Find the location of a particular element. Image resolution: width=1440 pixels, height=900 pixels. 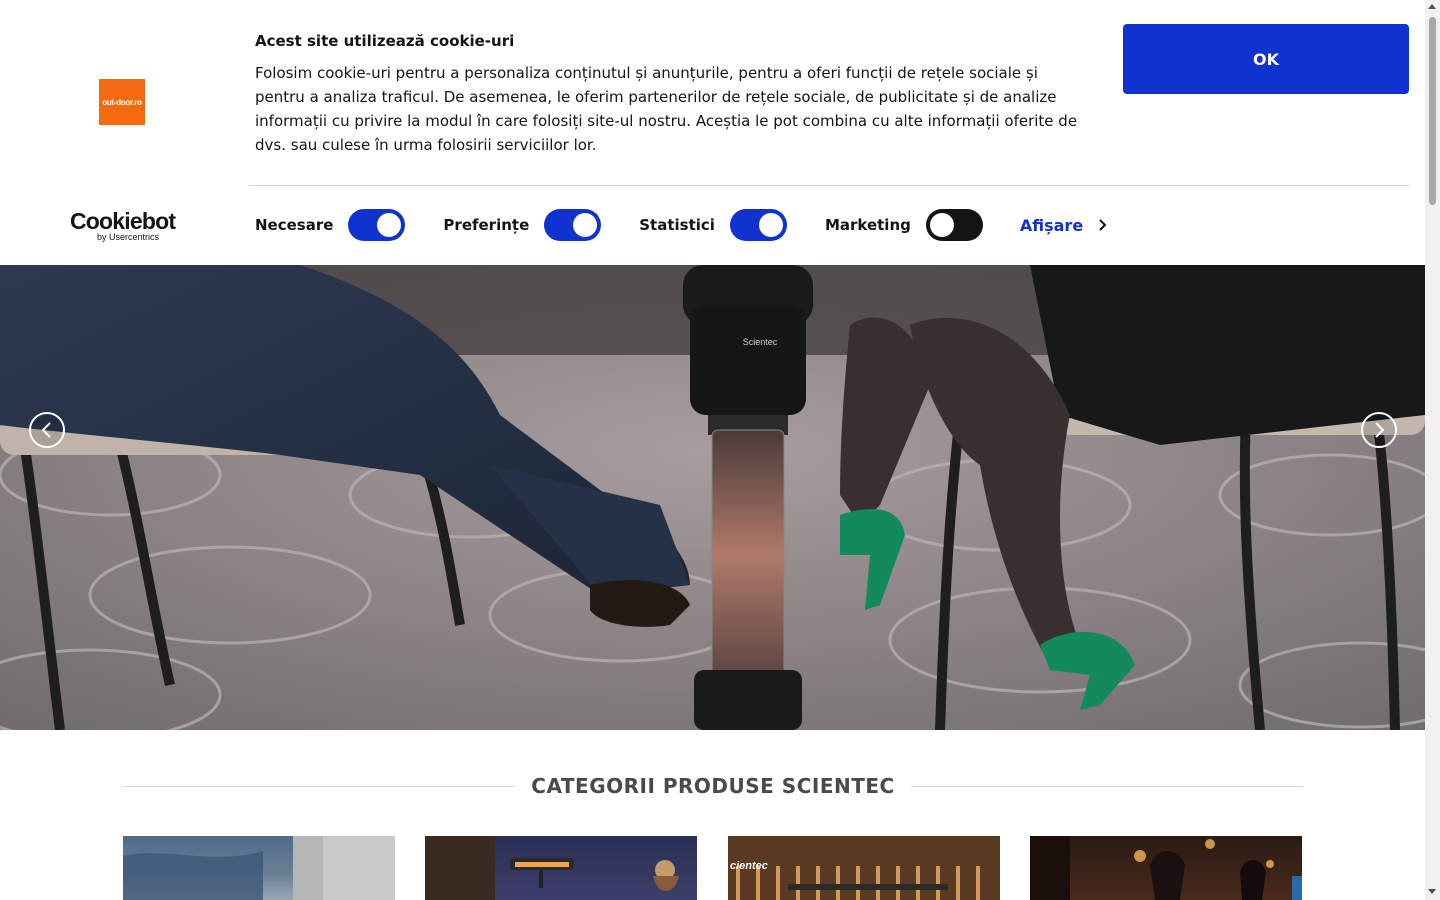

toggle-label-marketing: Marketing is located at coordinates (867, 225).